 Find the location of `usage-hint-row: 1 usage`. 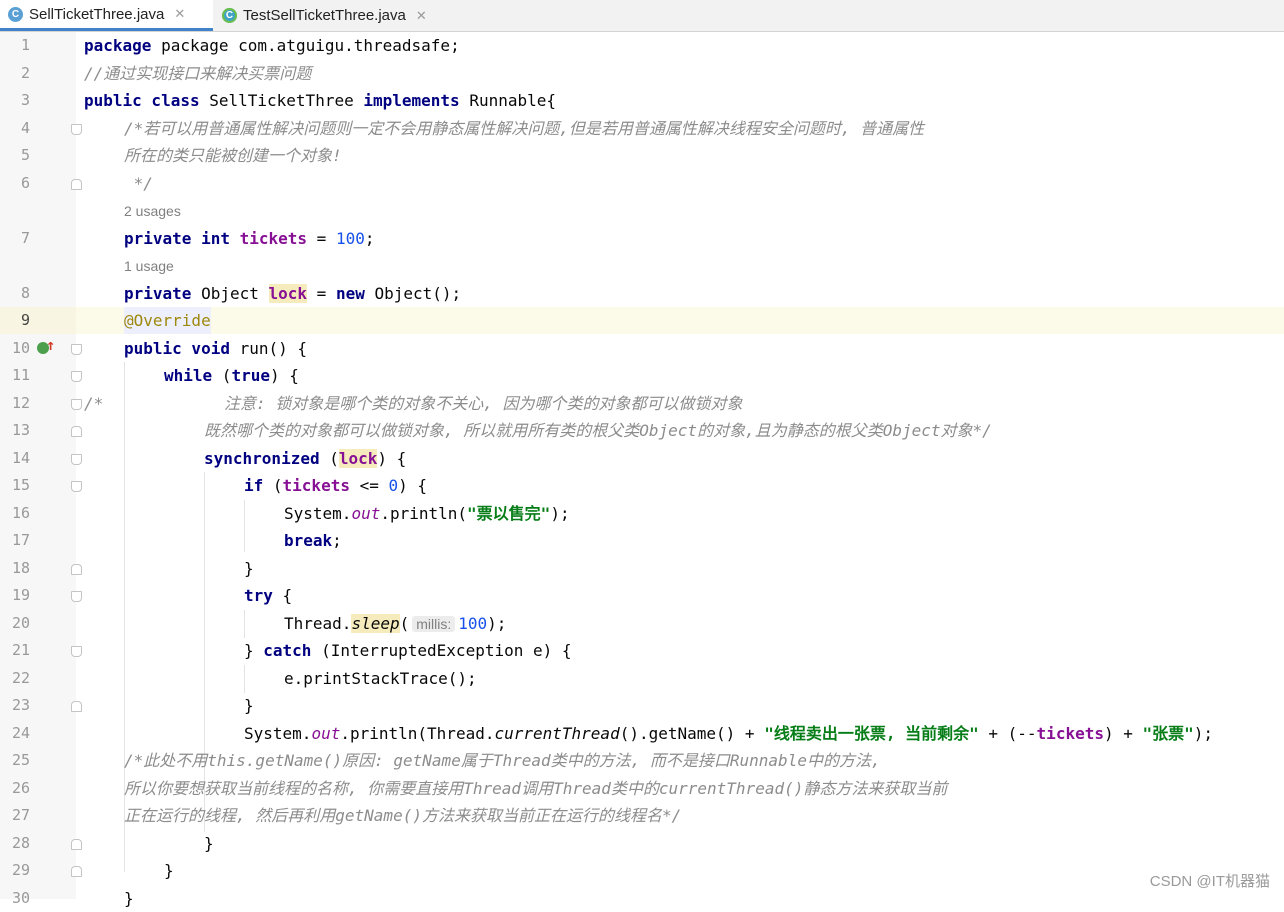

usage-hint-row: 1 usage is located at coordinates (642, 266).